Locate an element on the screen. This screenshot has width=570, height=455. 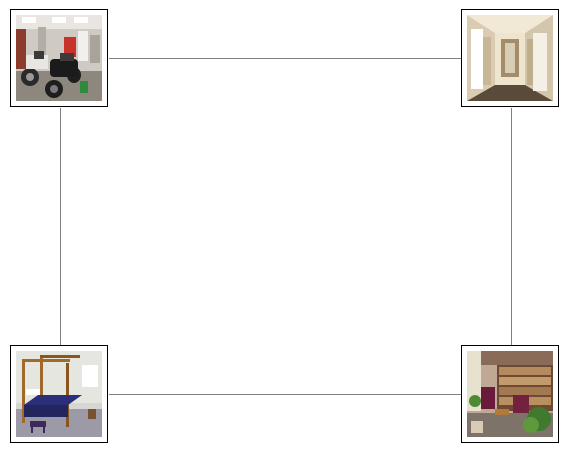
motorcycle-garage-photo is located at coordinates (59, 58).